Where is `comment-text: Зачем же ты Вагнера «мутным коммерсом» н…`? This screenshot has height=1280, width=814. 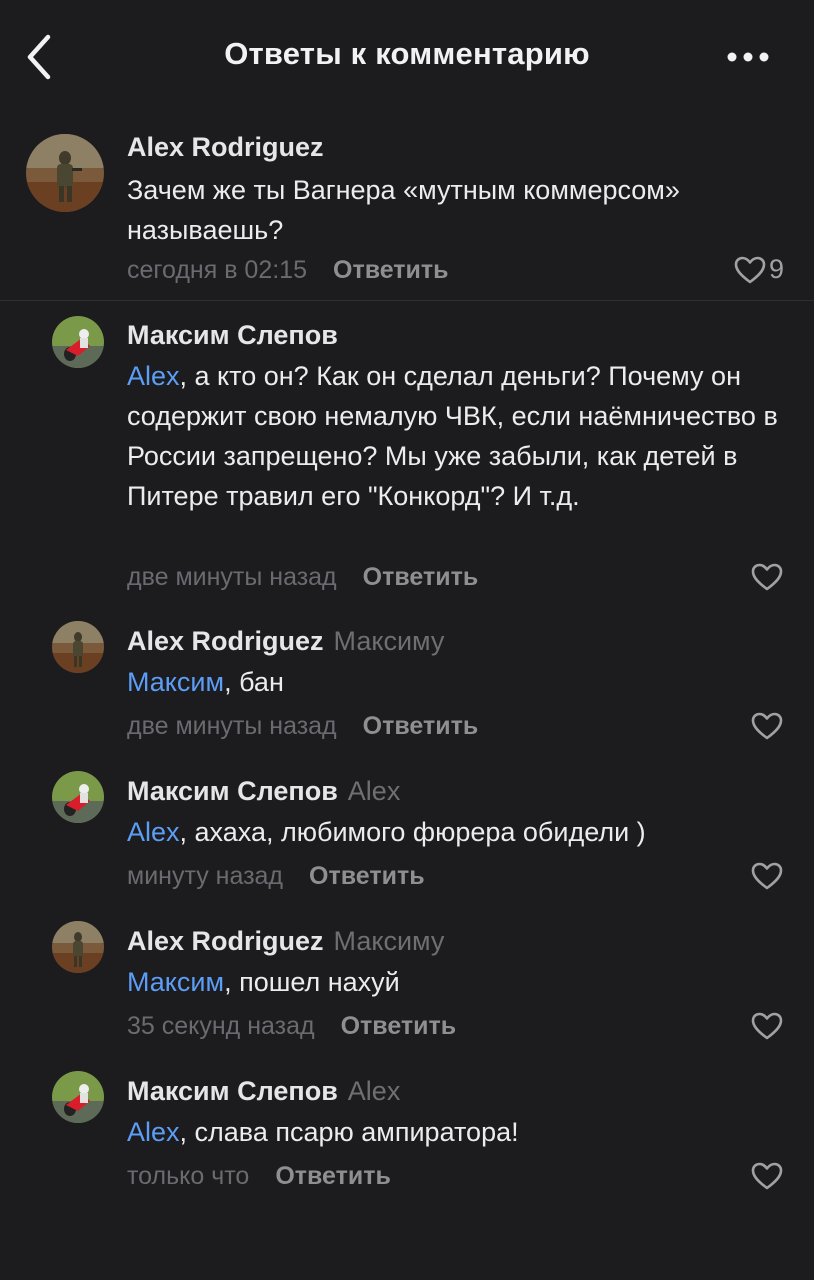 comment-text: Зачем же ты Вагнера «мутным коммерсом» н… is located at coordinates (403, 210).